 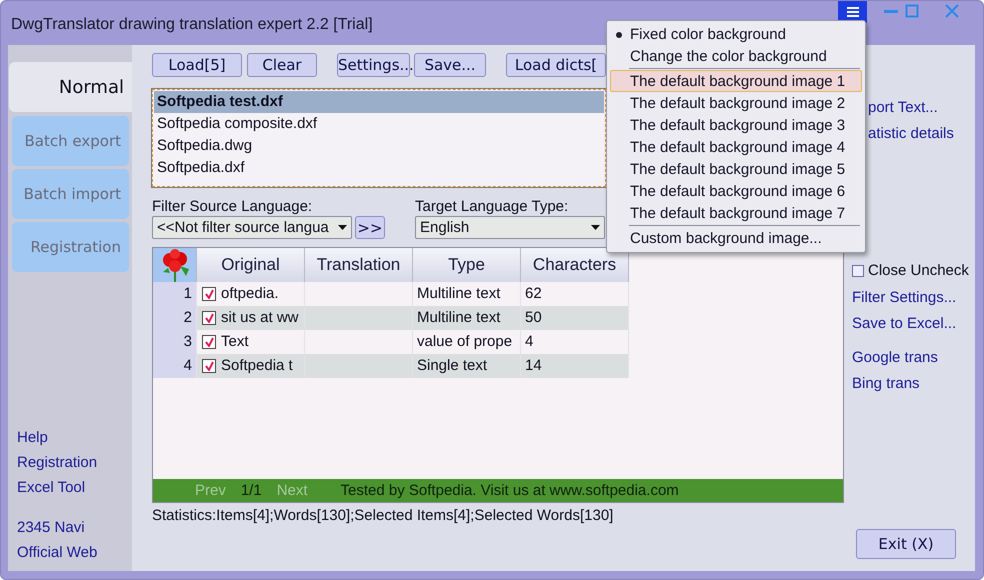 I want to click on target-language-dropdown: English, so click(x=510, y=227).